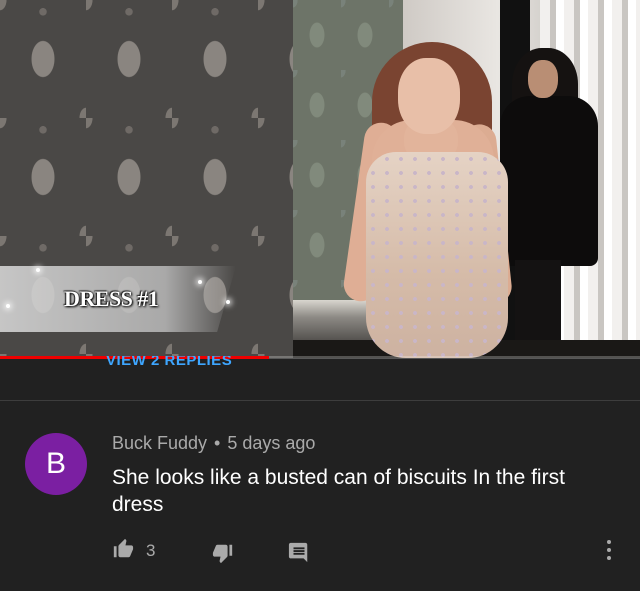  What do you see at coordinates (123, 548) in the screenshot?
I see `thumbs-up-icon` at bounding box center [123, 548].